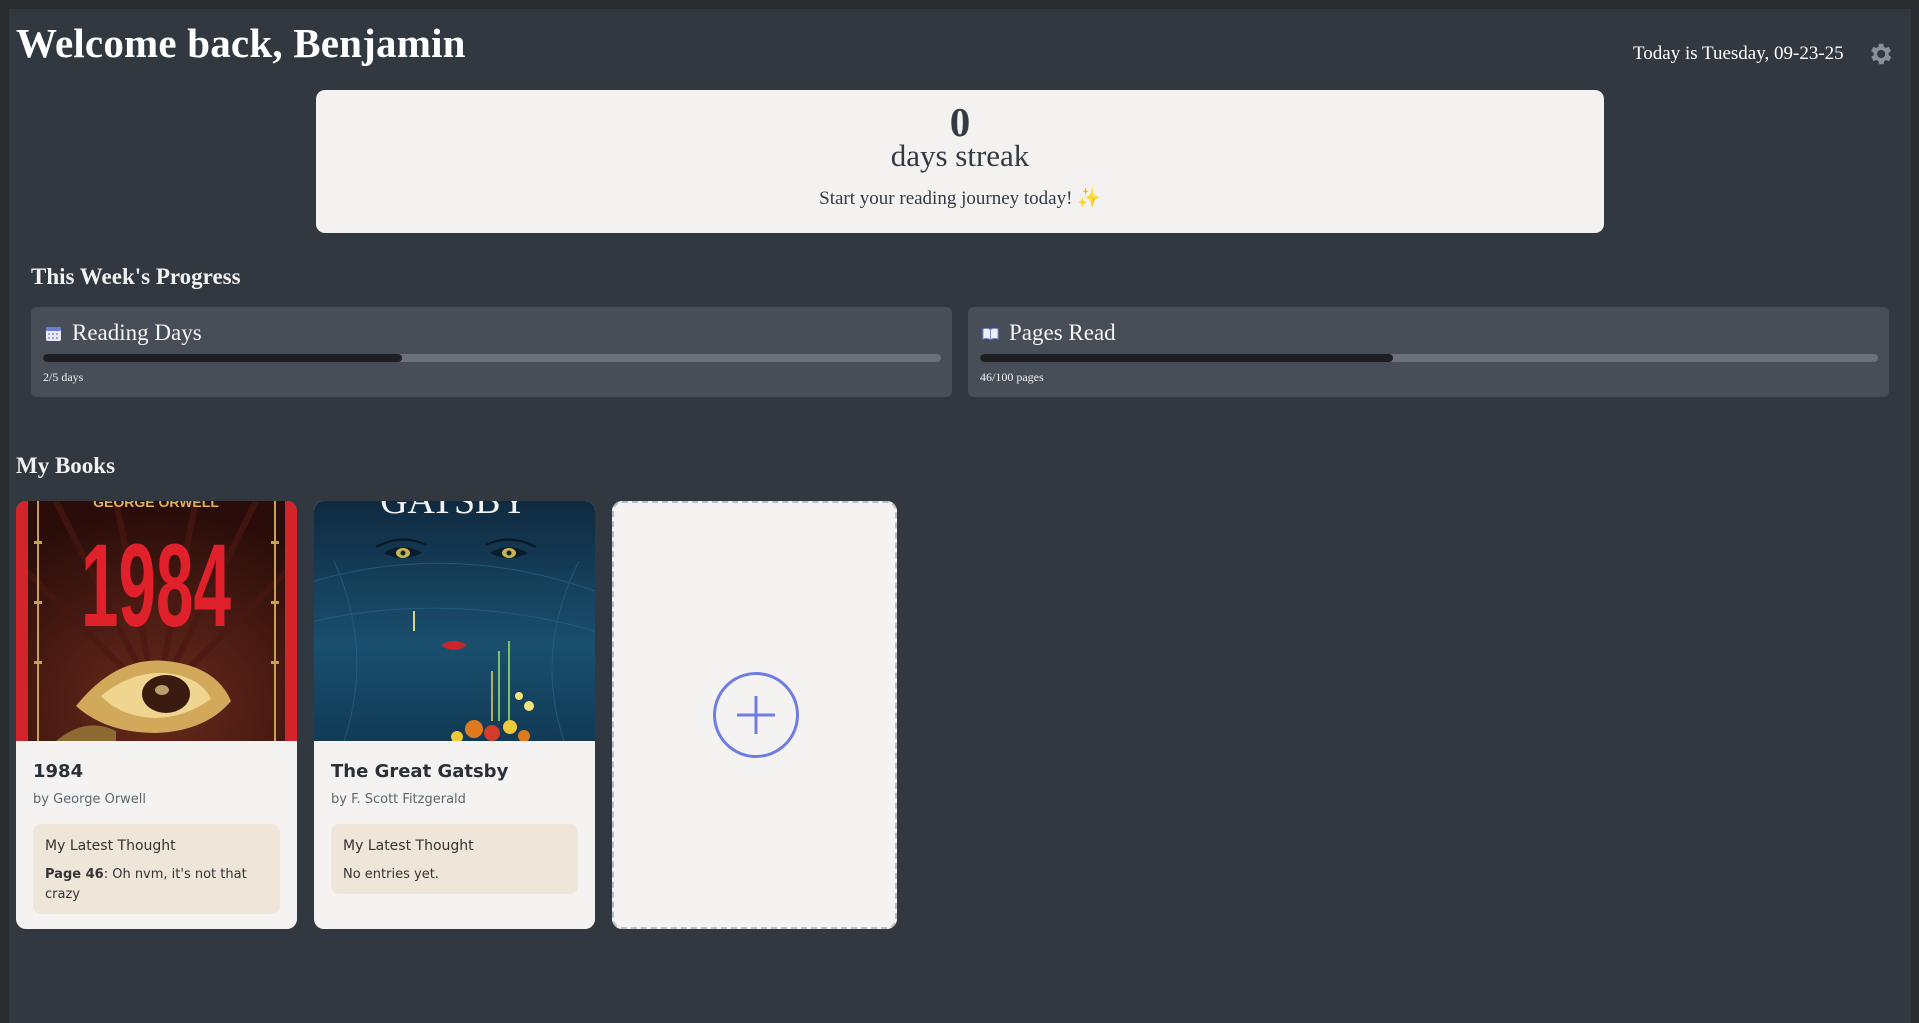 The width and height of the screenshot is (1919, 1023). I want to click on reading-days-card: Reading Days 2/5 days, so click(491, 352).